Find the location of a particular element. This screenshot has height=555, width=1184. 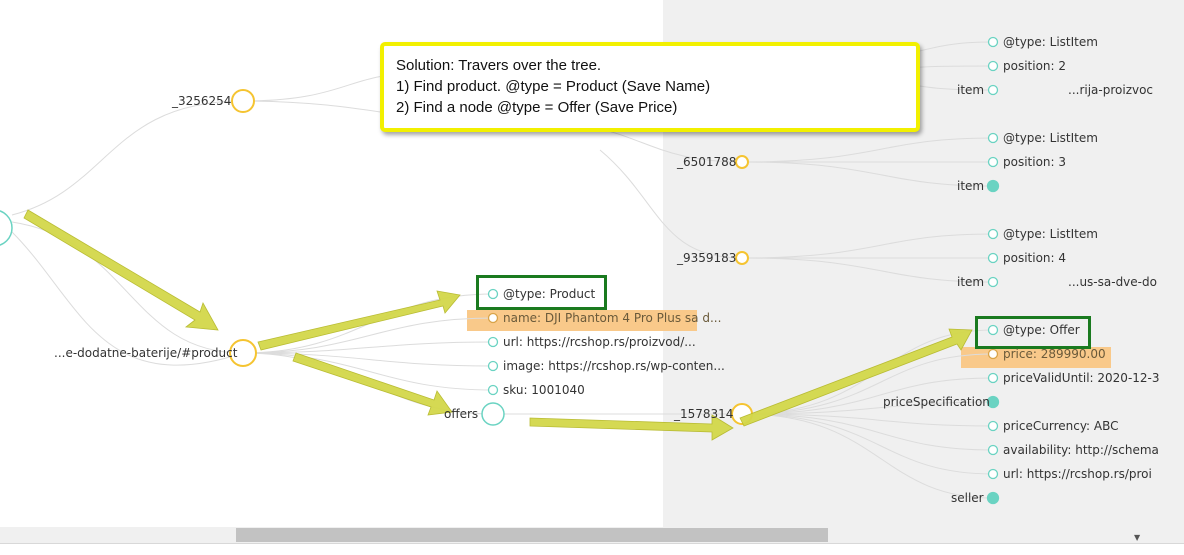

node-9359183-label: _9359183 is located at coordinates (706, 258).